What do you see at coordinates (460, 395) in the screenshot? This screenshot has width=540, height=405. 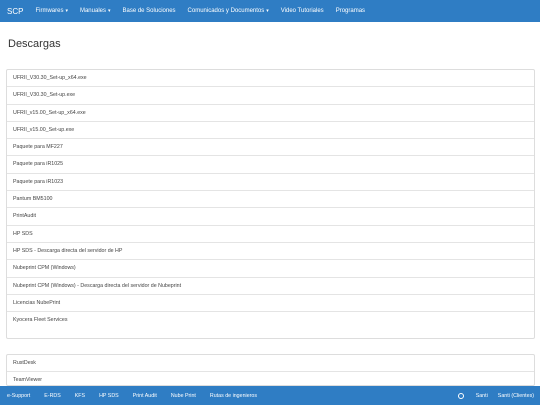 I see `gear-icon` at bounding box center [460, 395].